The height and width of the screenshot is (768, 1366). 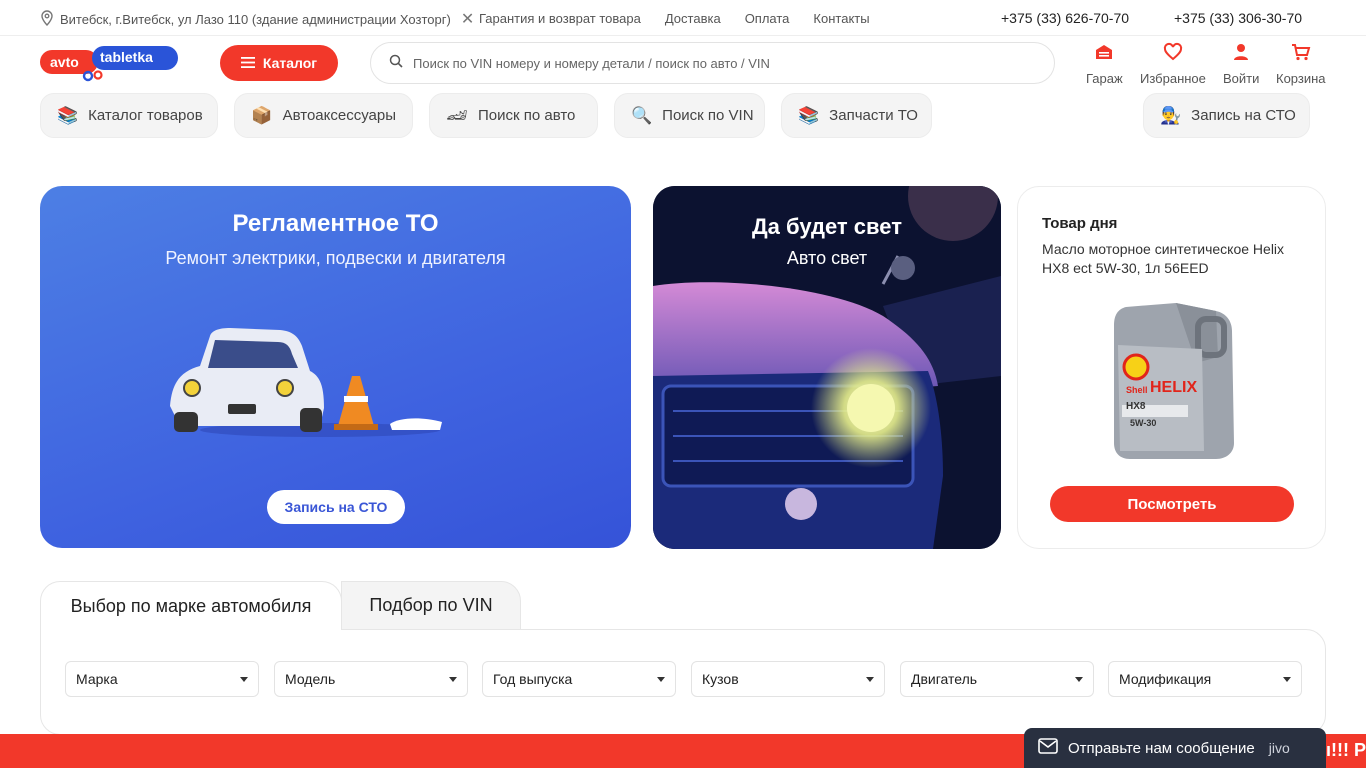 I want to click on banner-subtitle: Авто свет, so click(x=827, y=258).